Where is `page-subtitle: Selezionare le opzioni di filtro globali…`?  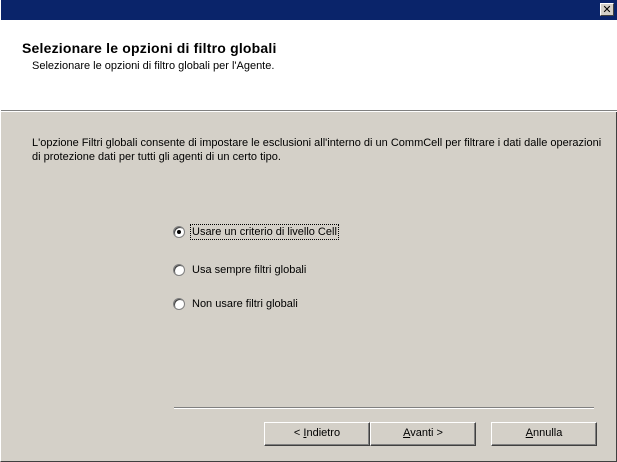 page-subtitle: Selezionare le opzioni di filtro globali… is located at coordinates (153, 66).